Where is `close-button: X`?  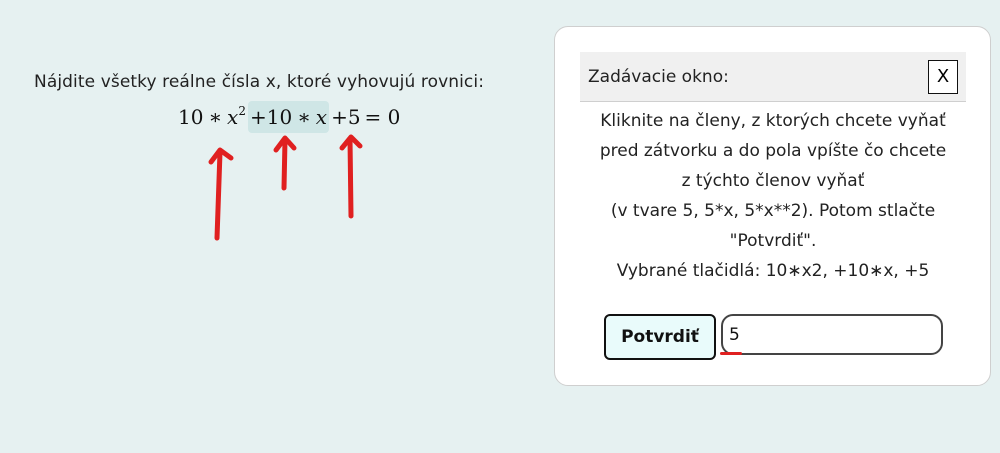
close-button: X is located at coordinates (943, 76).